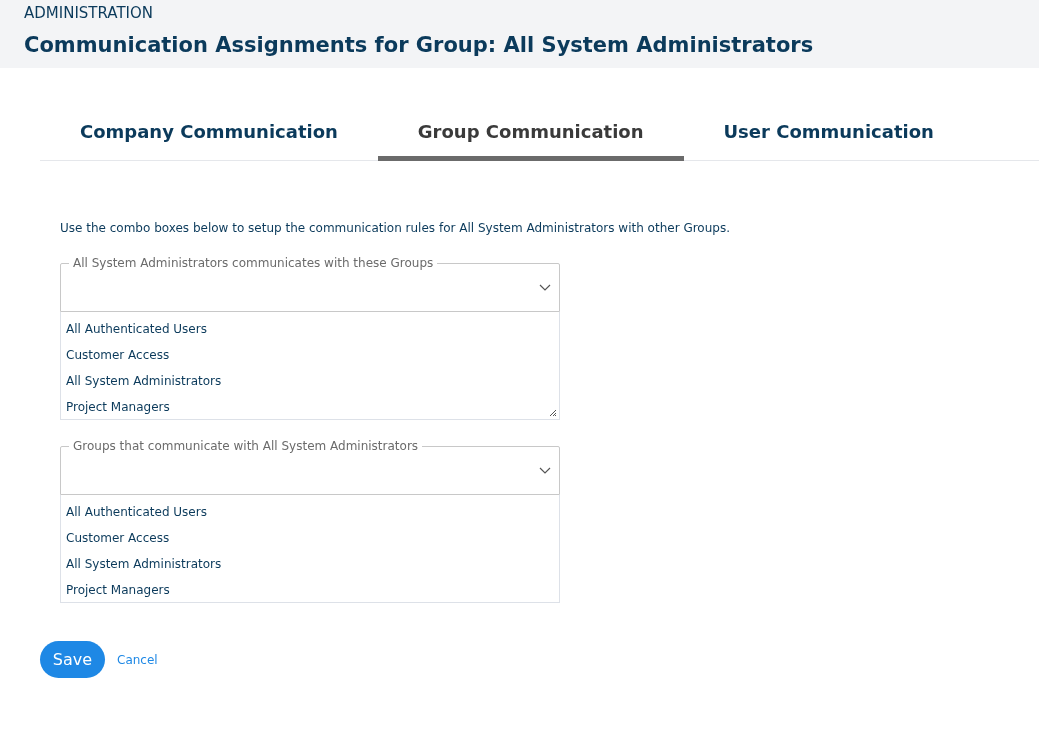  What do you see at coordinates (530, 133) in the screenshot?
I see `tab: Group Communication` at bounding box center [530, 133].